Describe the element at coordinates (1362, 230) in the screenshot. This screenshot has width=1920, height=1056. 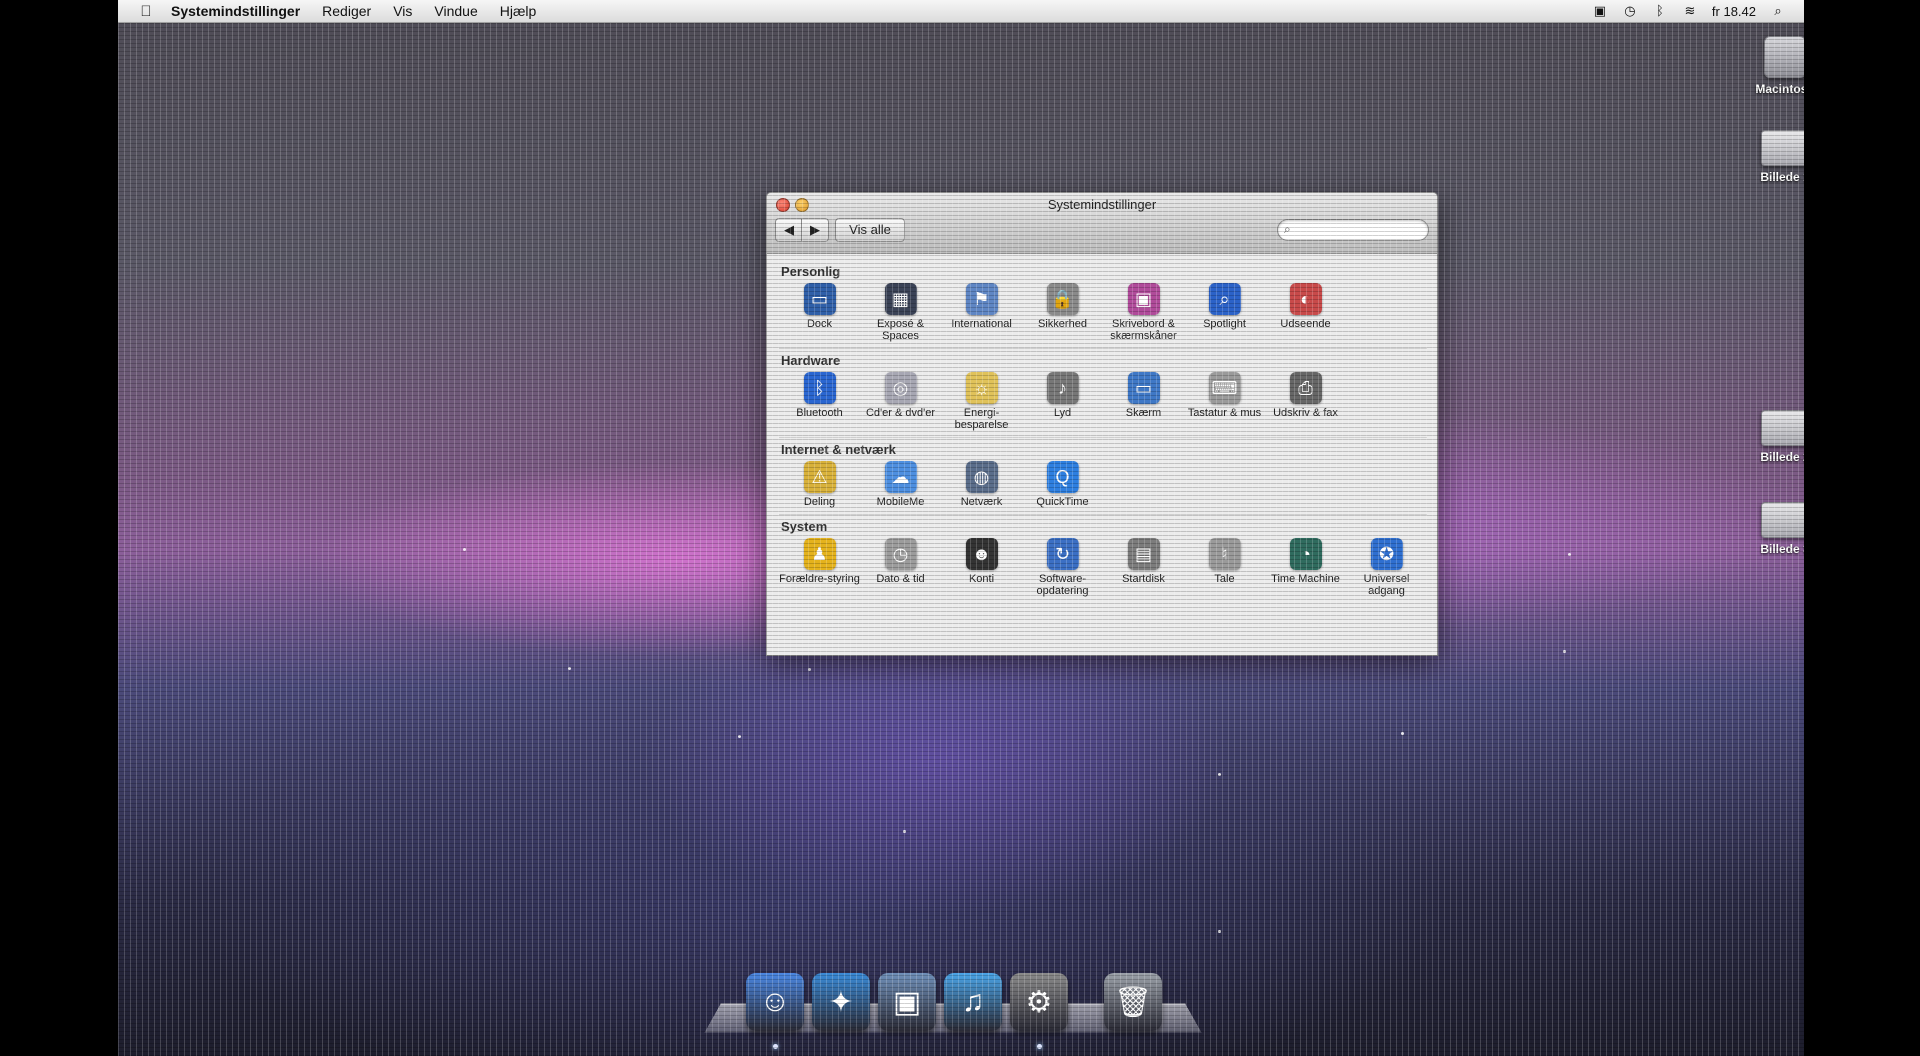
I see `search-input` at that location.